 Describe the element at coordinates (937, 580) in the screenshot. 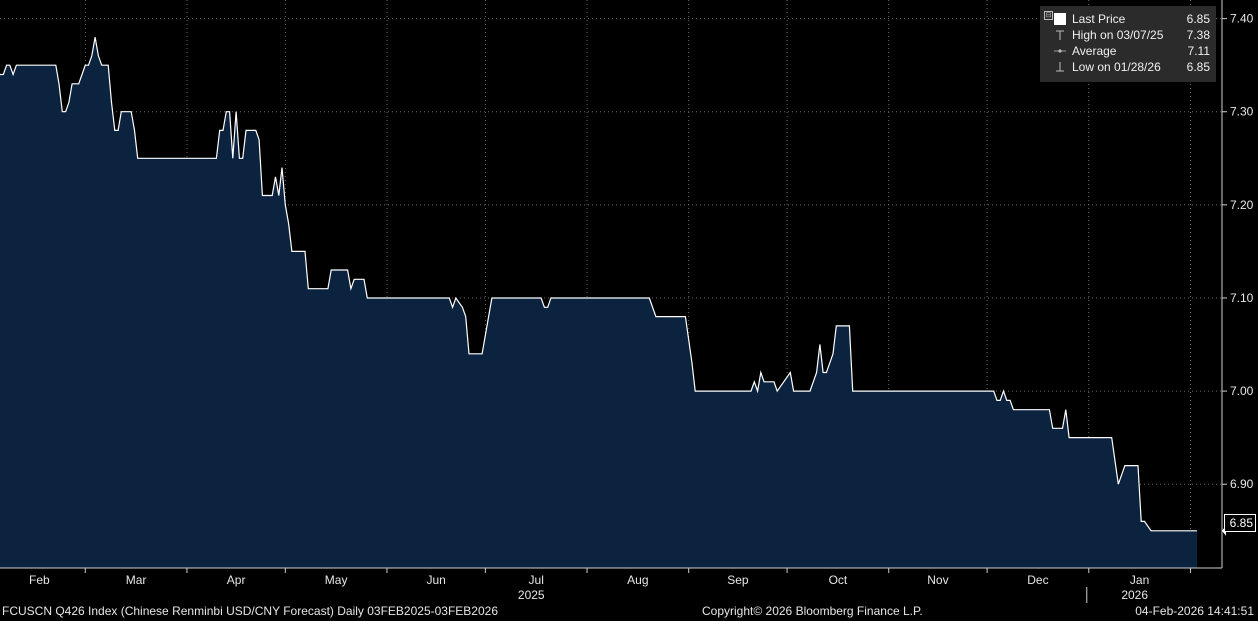

I see `x-tick-label: Nov` at that location.